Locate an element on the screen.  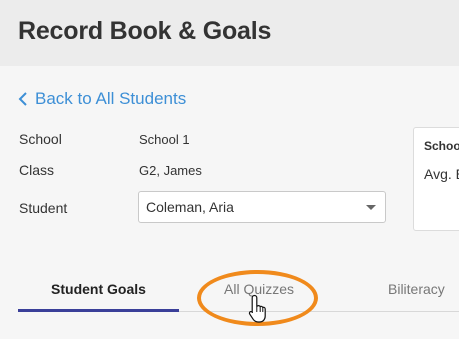
chevron-left-icon is located at coordinates (22, 99).